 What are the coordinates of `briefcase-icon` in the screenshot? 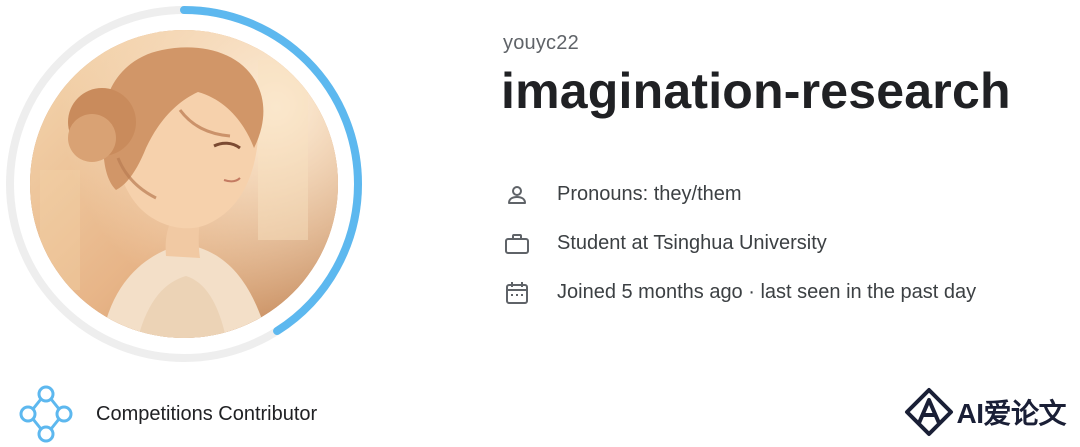 It's located at (517, 244).